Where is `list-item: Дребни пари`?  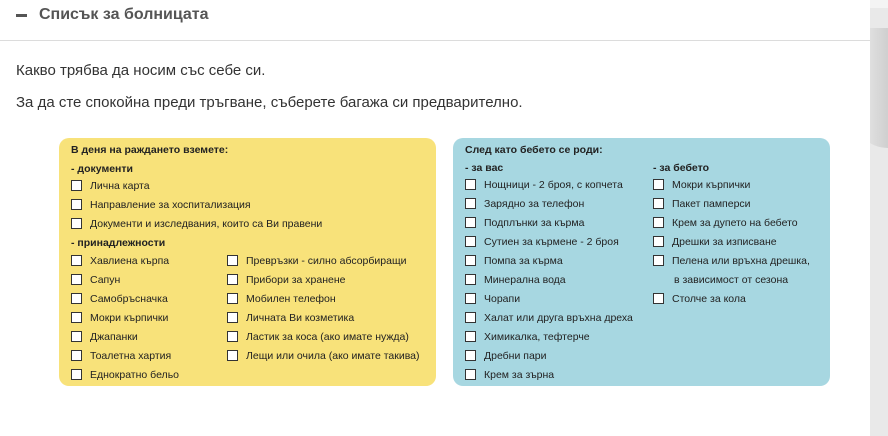
list-item: Дребни пари is located at coordinates (506, 357).